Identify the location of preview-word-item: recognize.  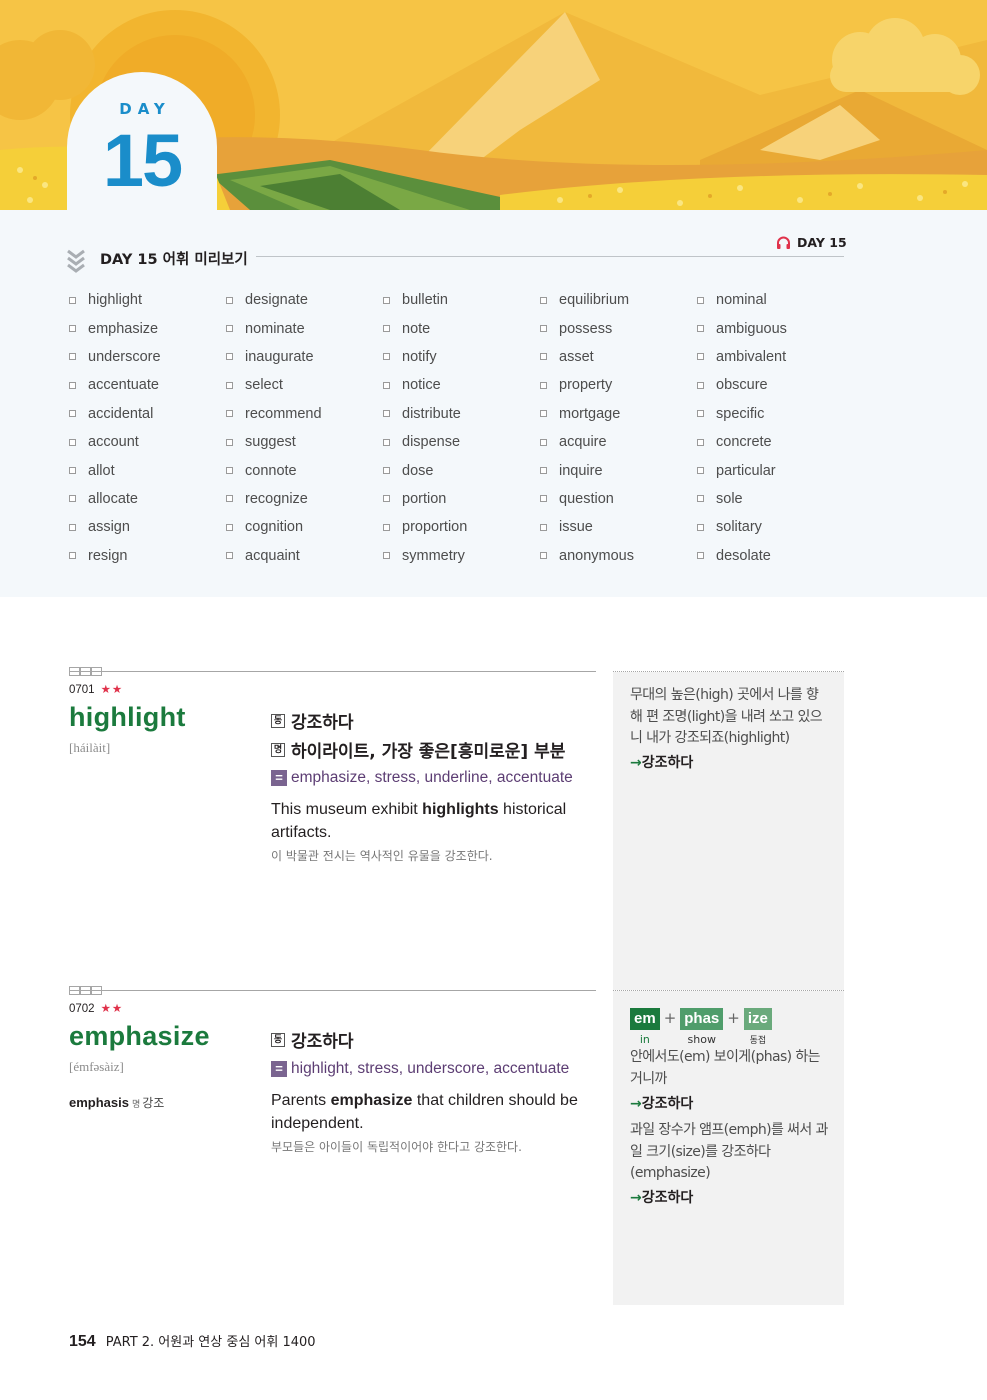
(301, 499).